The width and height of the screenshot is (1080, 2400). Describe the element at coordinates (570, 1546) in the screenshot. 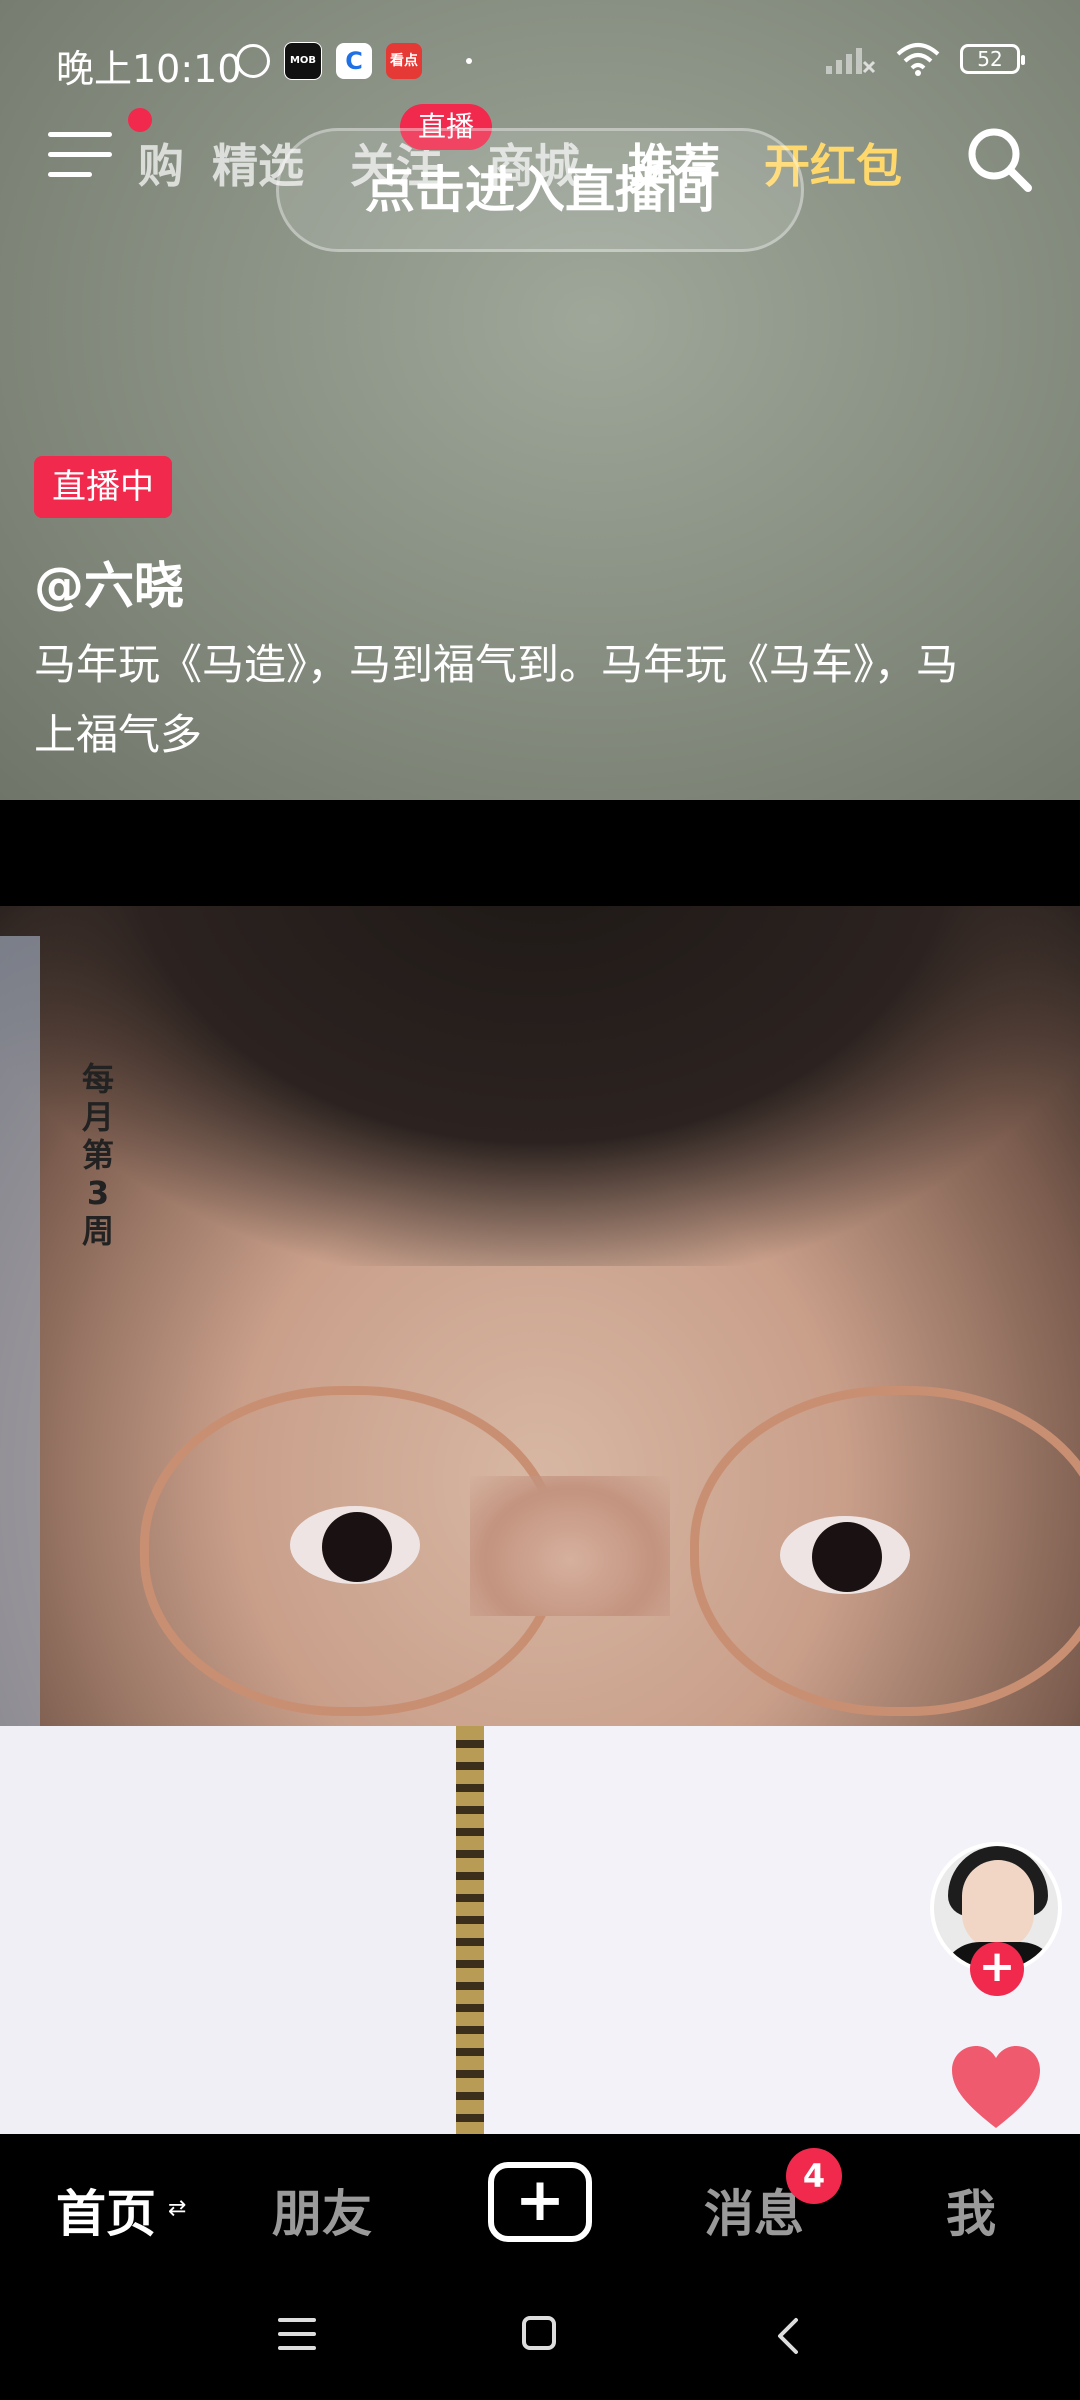

I see `nose-bridge` at that location.